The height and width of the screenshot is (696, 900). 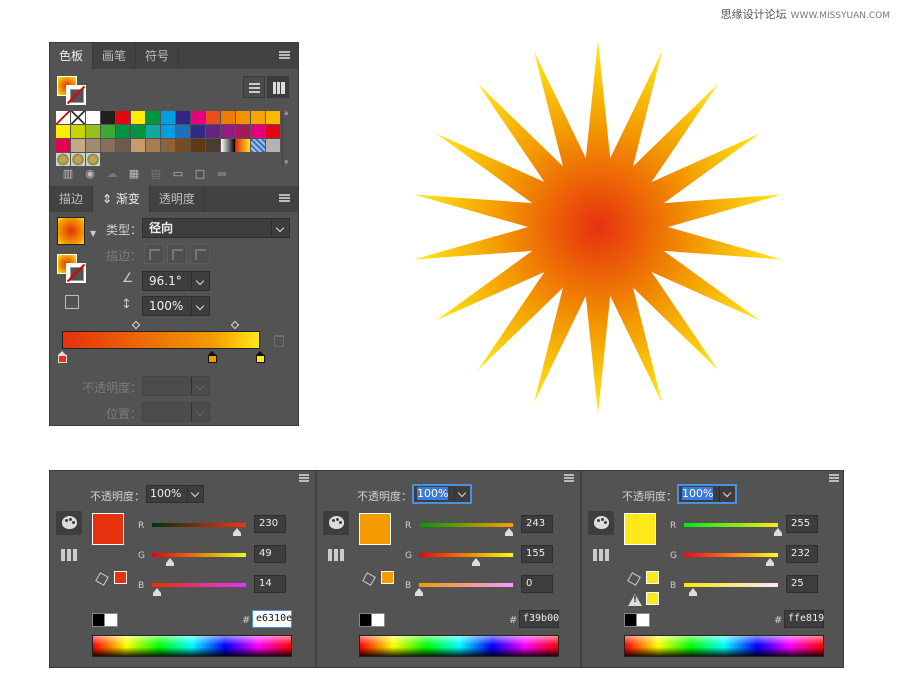 I want to click on r-value-field: 255, so click(x=802, y=524).